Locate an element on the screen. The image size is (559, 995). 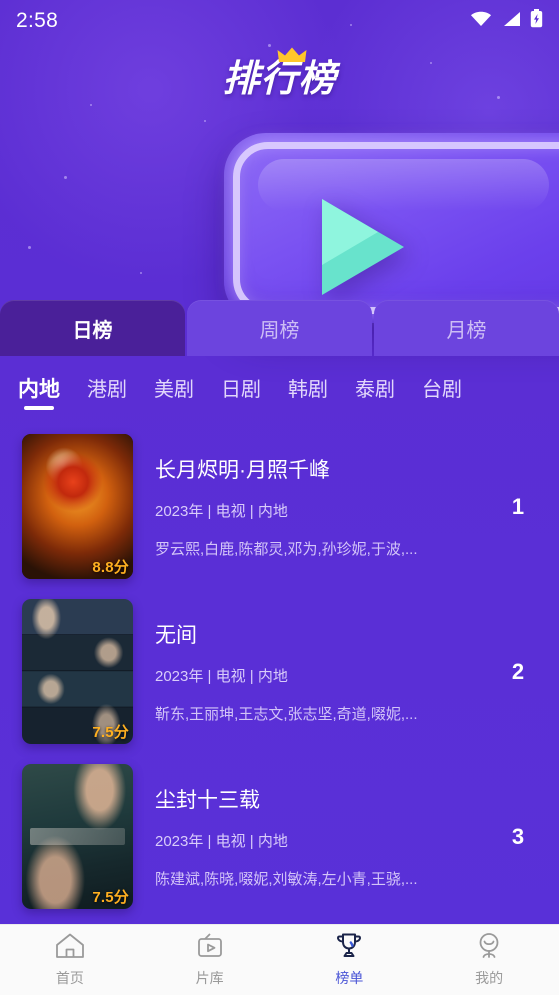
nav-item-ranking: 榜单 is located at coordinates (350, 960).